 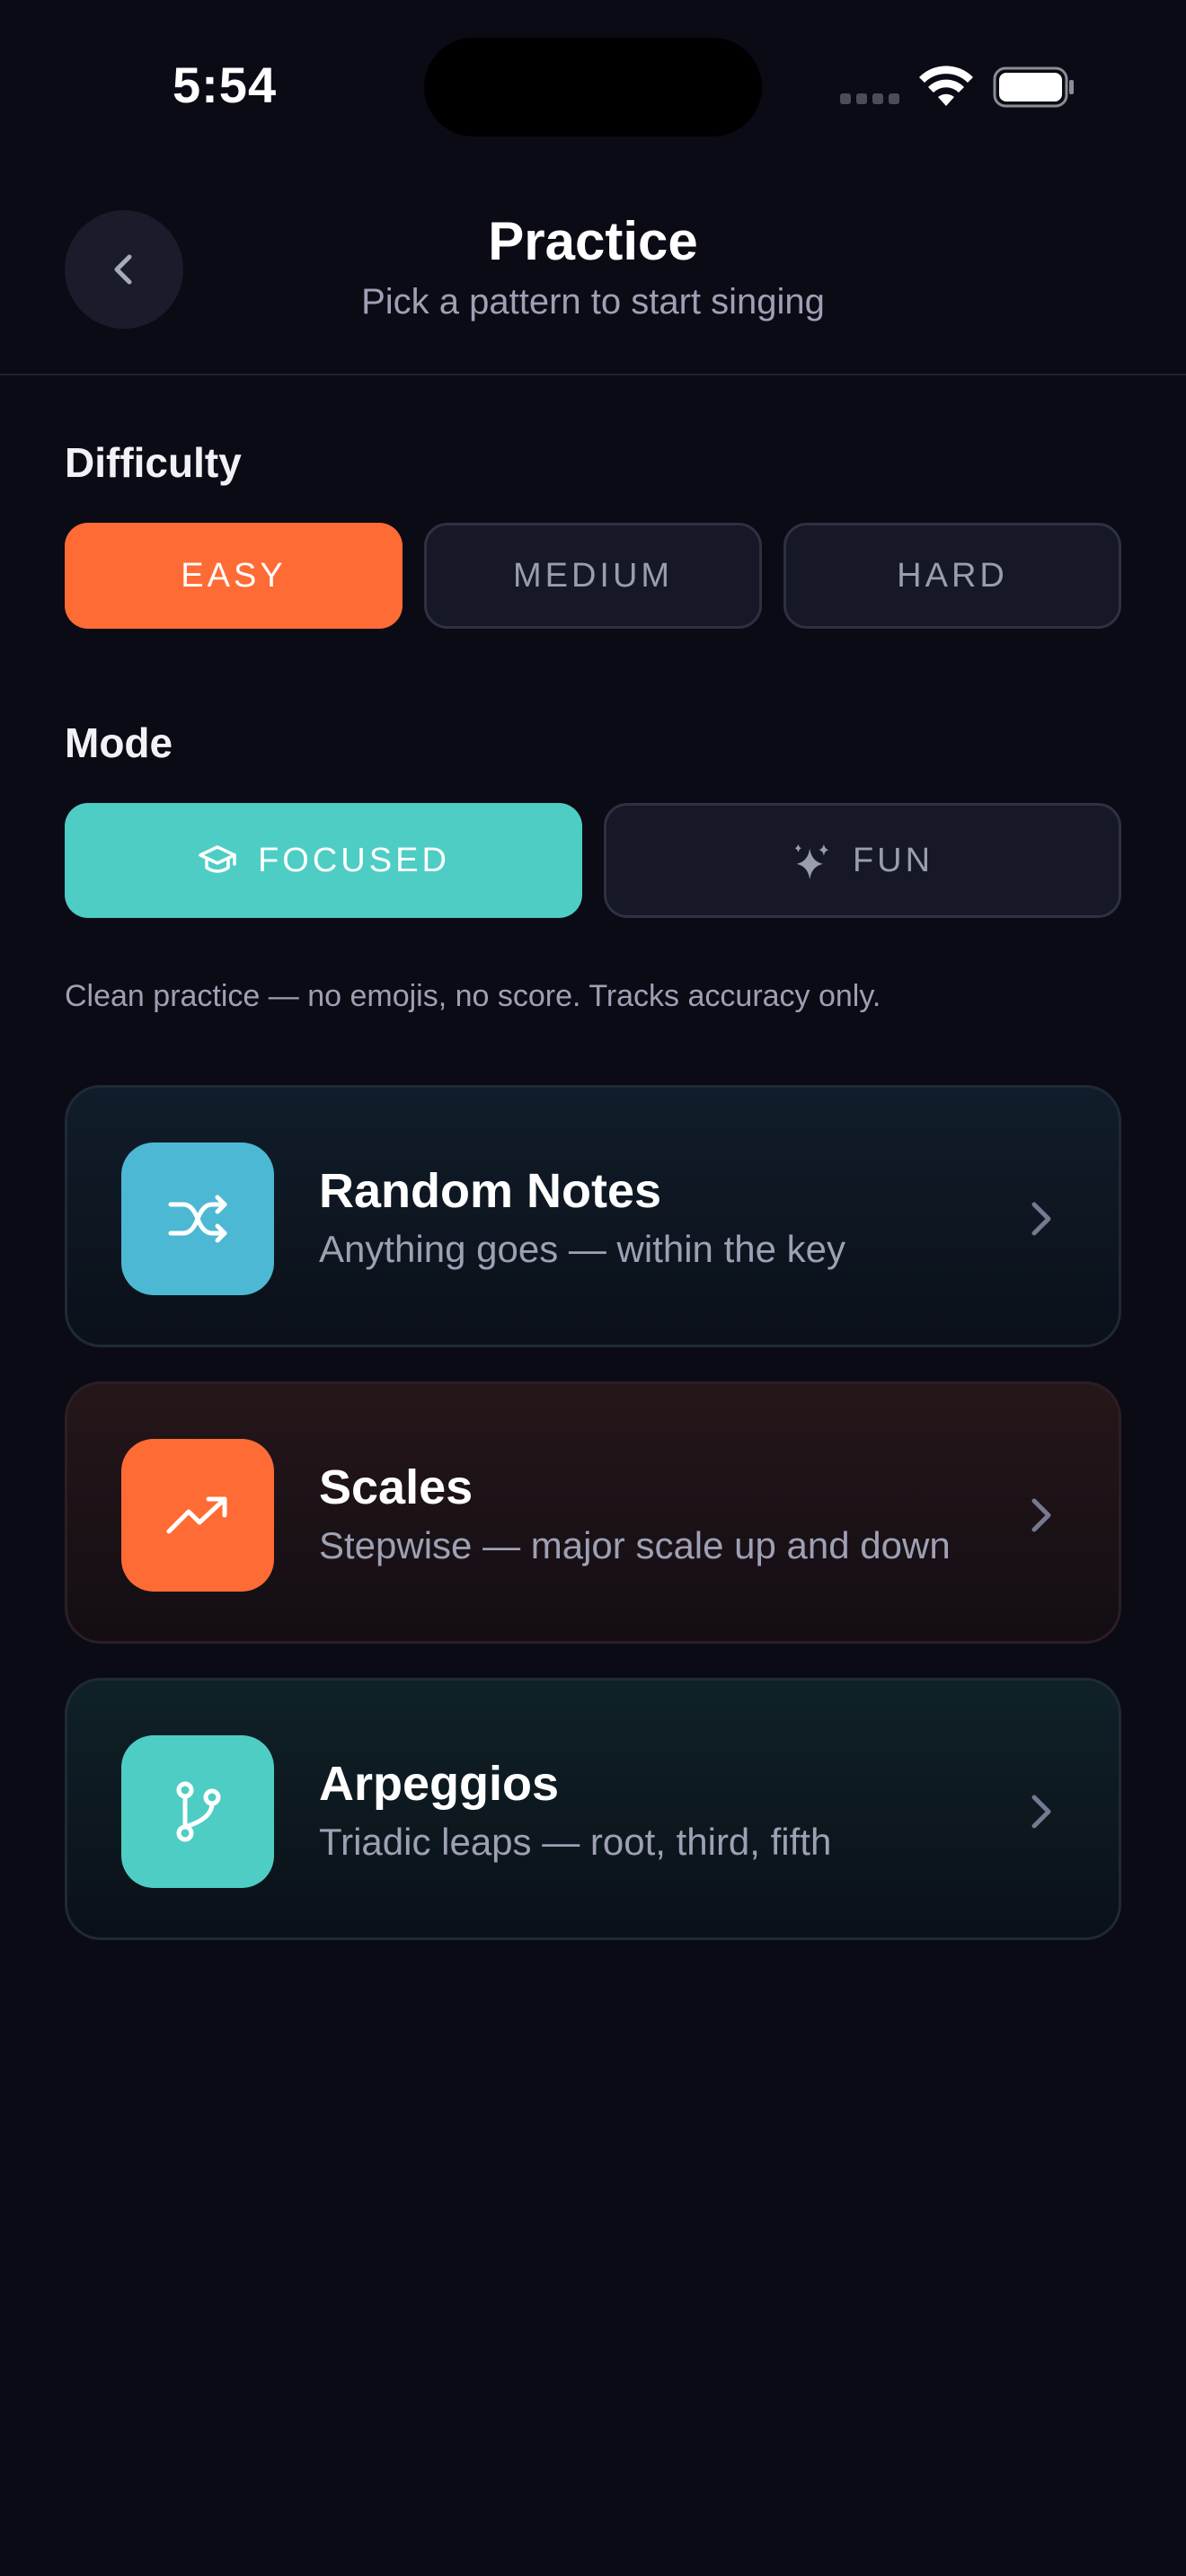 I want to click on difficulty-easy-button: EASY, so click(x=234, y=576).